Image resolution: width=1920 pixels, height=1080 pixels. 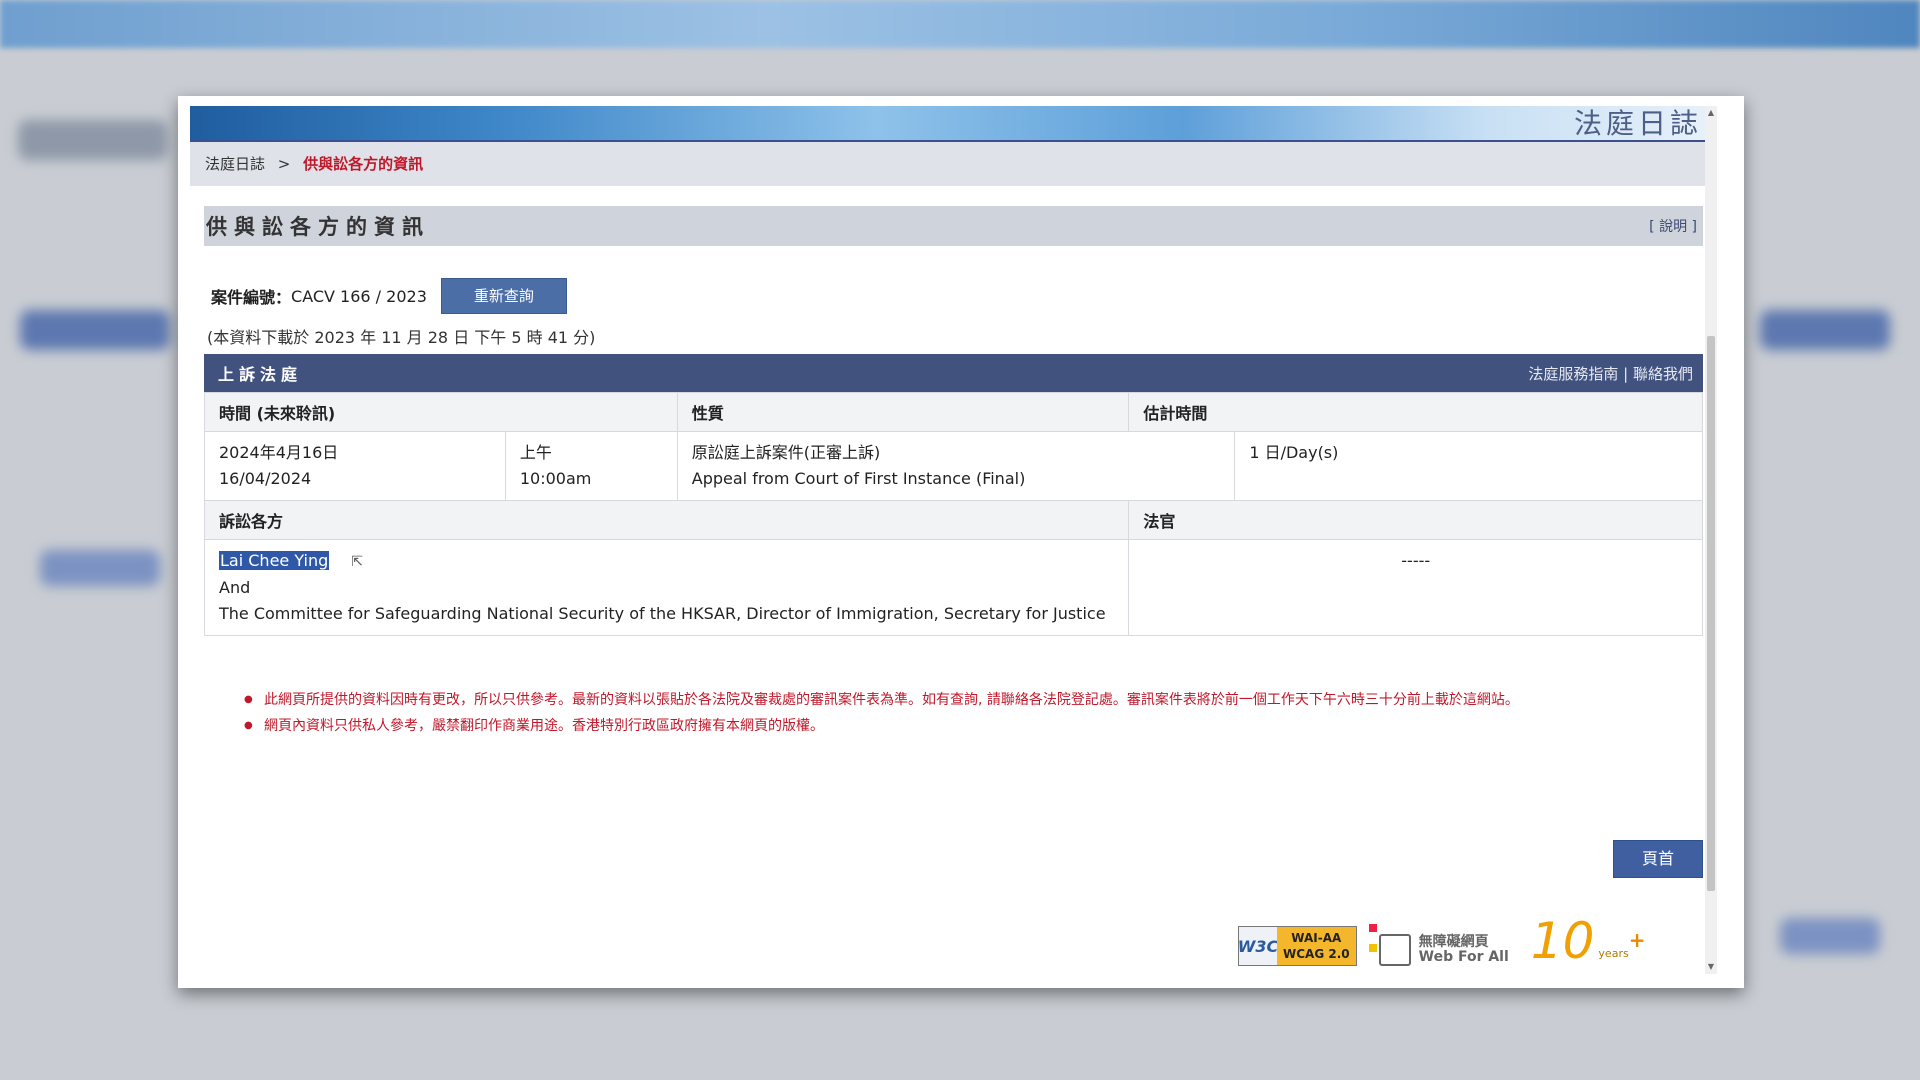 I want to click on breadcrumb: 法庭日誌 > 供與訟各方的資訊, so click(x=953, y=164).